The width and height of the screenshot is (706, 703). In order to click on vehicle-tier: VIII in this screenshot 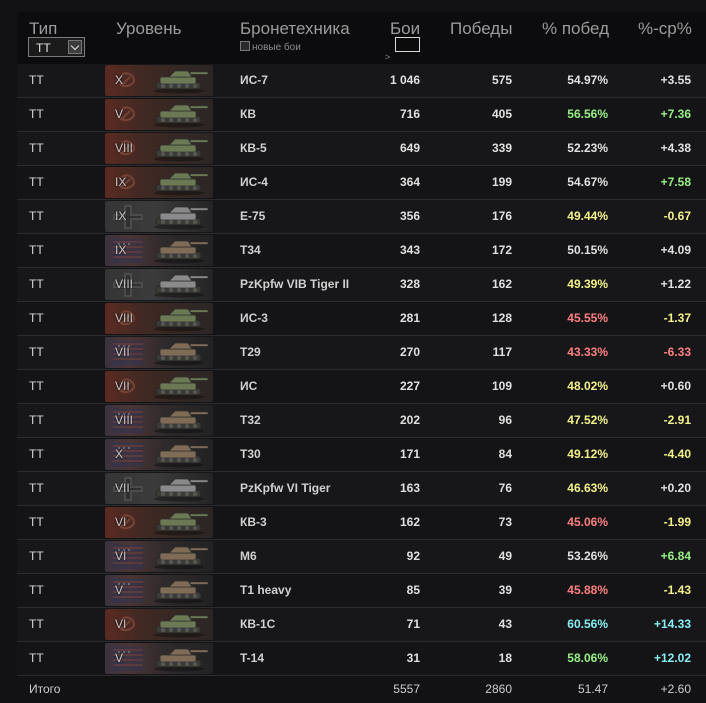, I will do `click(124, 420)`.